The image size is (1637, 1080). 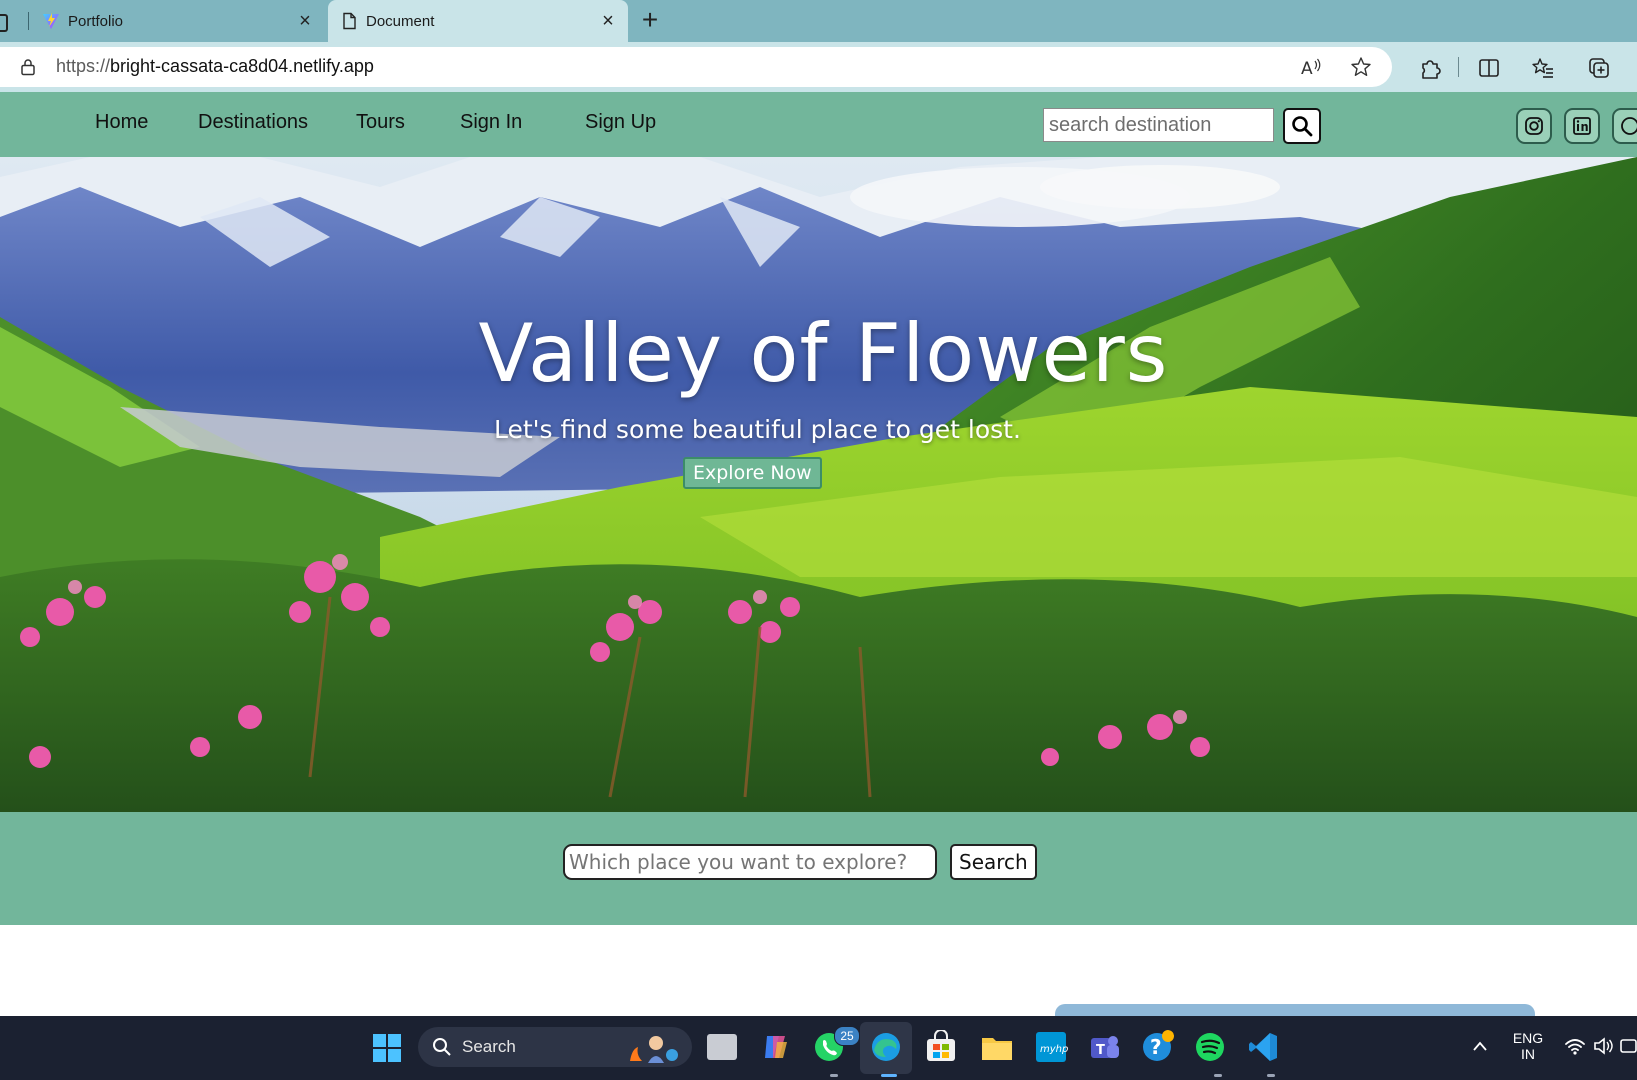 I want to click on github-icon, so click(x=1629, y=126).